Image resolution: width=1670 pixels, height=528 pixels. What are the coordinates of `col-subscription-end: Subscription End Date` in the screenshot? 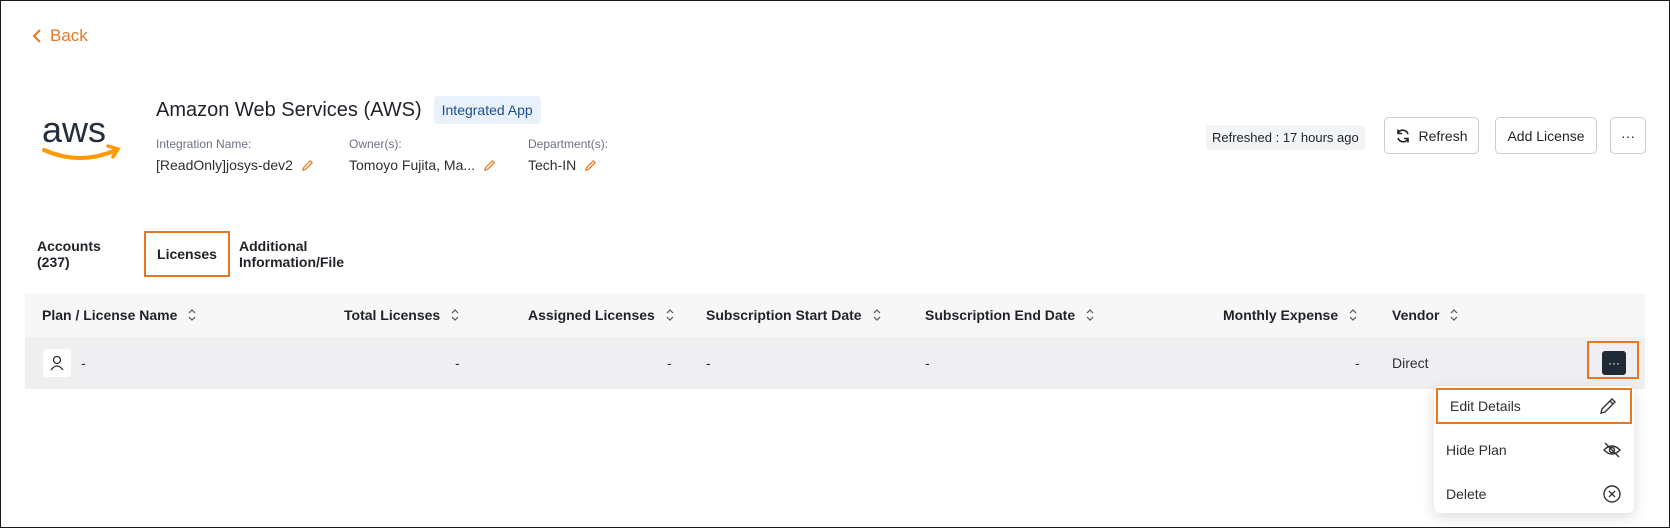 It's located at (1010, 315).